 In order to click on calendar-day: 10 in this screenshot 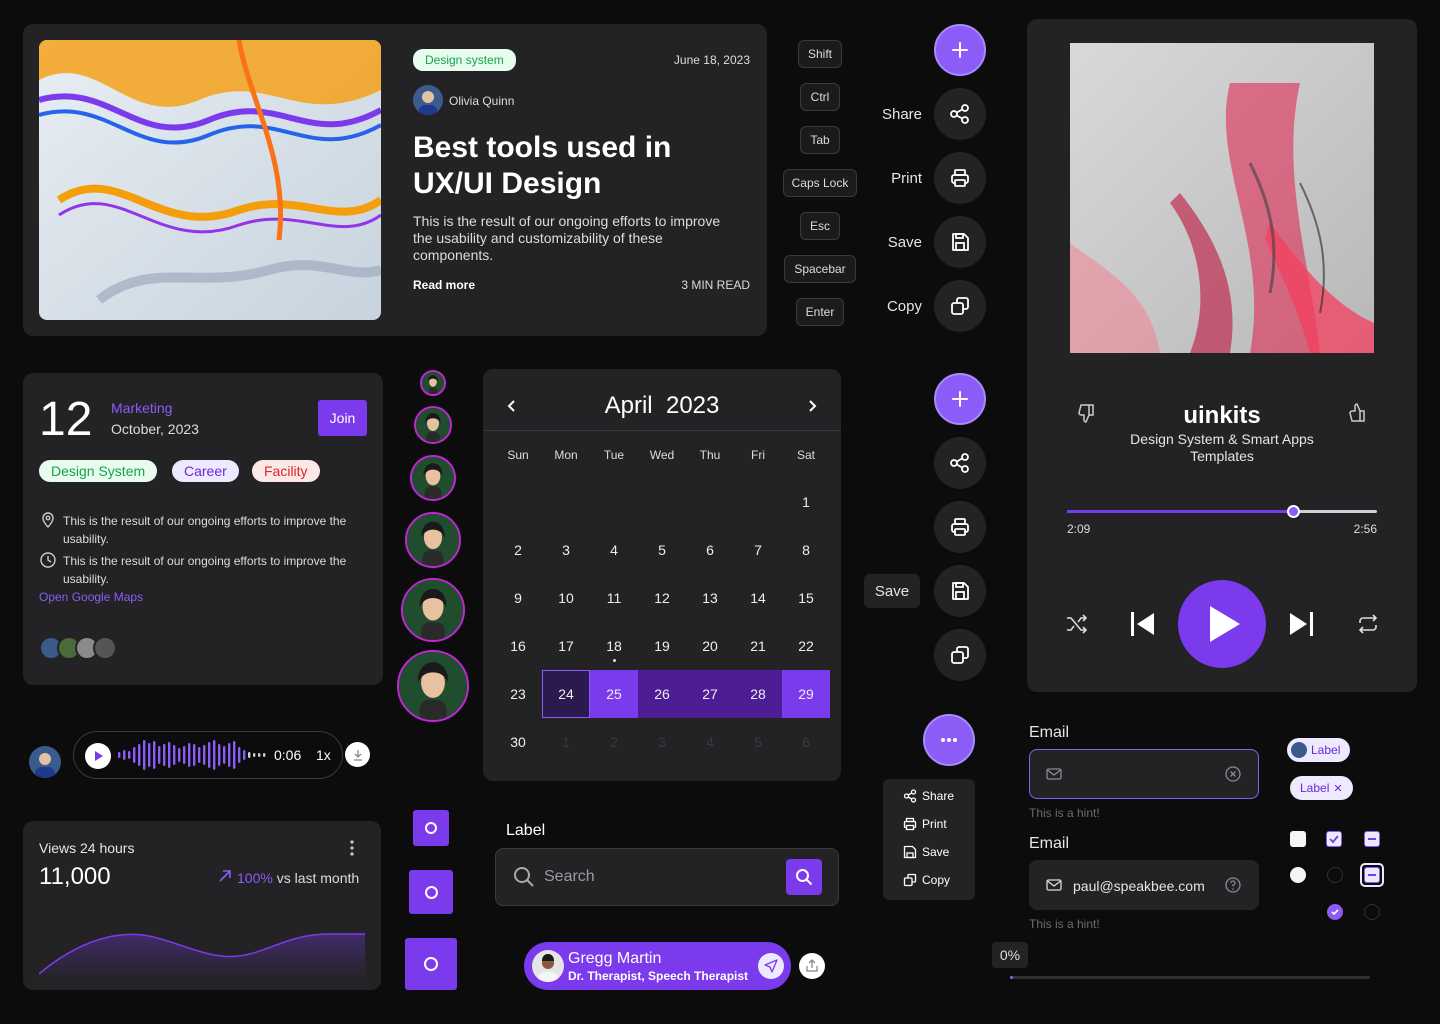, I will do `click(566, 598)`.